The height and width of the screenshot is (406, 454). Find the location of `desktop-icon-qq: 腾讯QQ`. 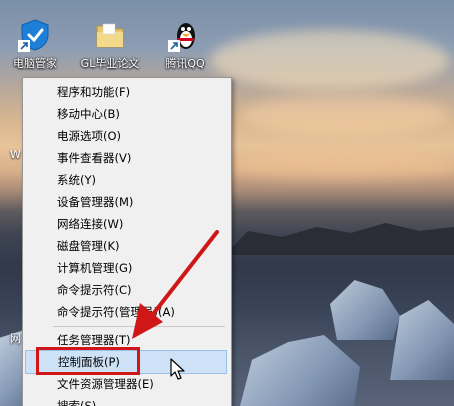

desktop-icon-qq: 腾讯QQ is located at coordinates (185, 44).